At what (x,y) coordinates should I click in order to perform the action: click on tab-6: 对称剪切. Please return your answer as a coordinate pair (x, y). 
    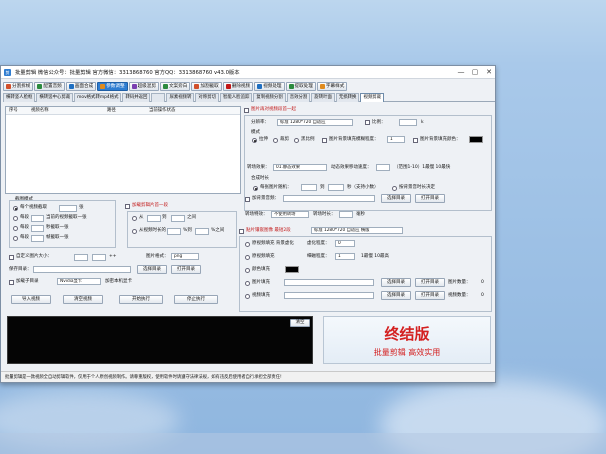
    Looking at the image, I should click on (207, 97).